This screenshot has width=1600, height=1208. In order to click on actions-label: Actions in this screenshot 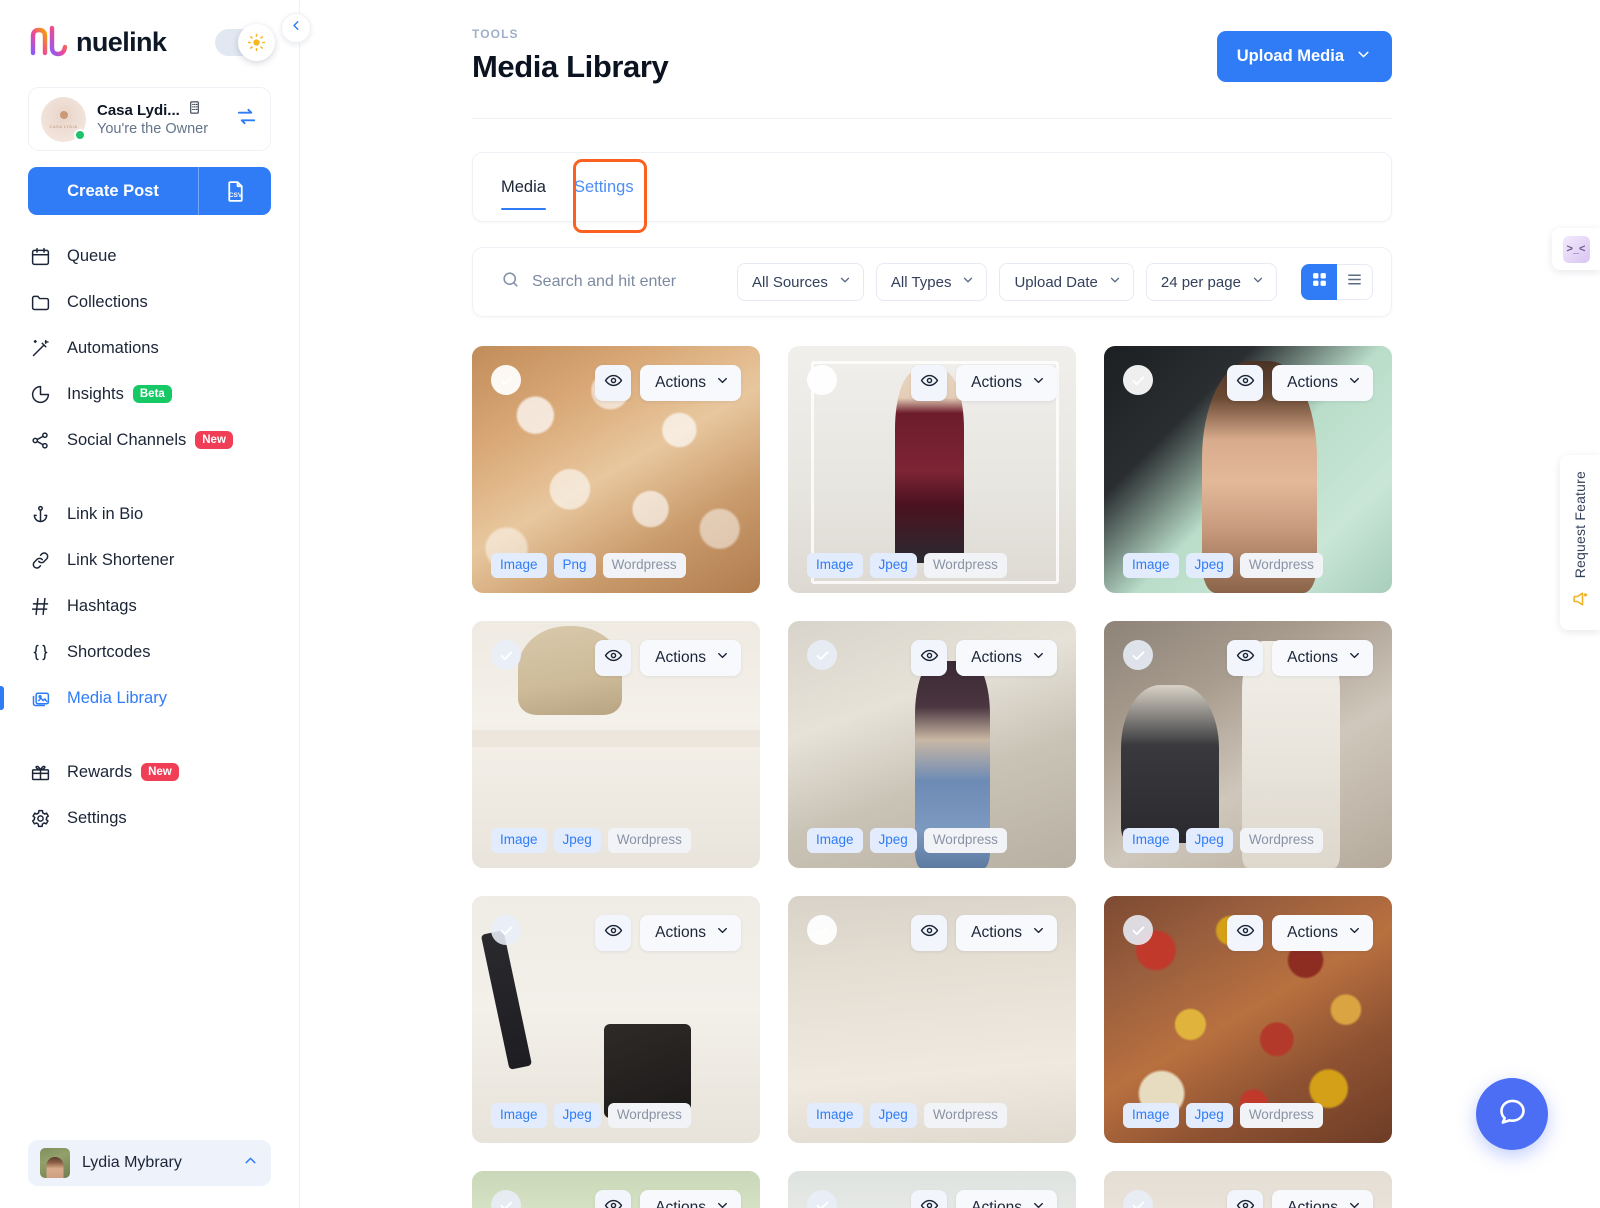, I will do `click(996, 932)`.